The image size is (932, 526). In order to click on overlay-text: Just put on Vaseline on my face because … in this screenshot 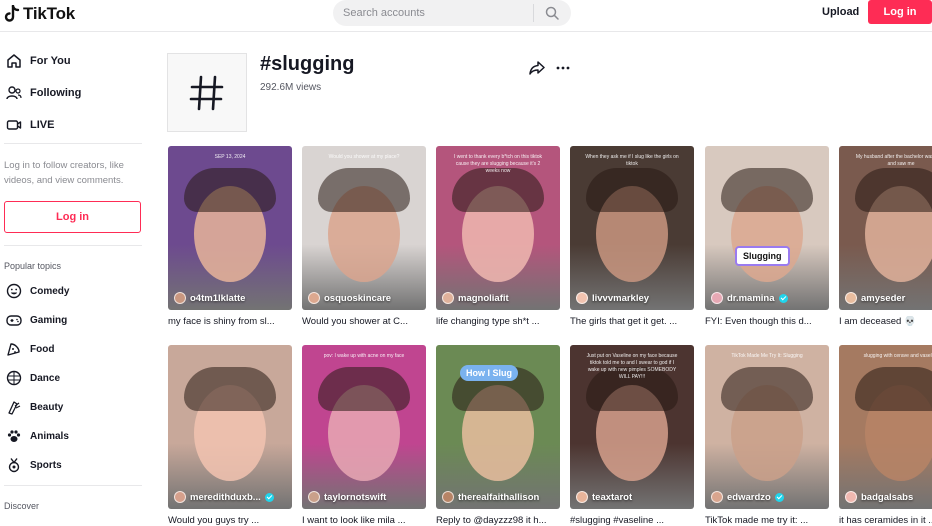, I will do `click(632, 366)`.